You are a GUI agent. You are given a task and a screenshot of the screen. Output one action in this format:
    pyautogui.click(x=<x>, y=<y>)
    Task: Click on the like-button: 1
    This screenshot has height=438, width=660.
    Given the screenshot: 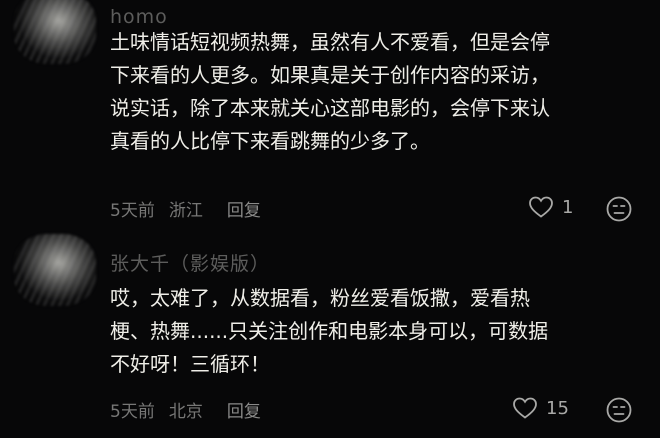 What is the action you would take?
    pyautogui.click(x=550, y=207)
    